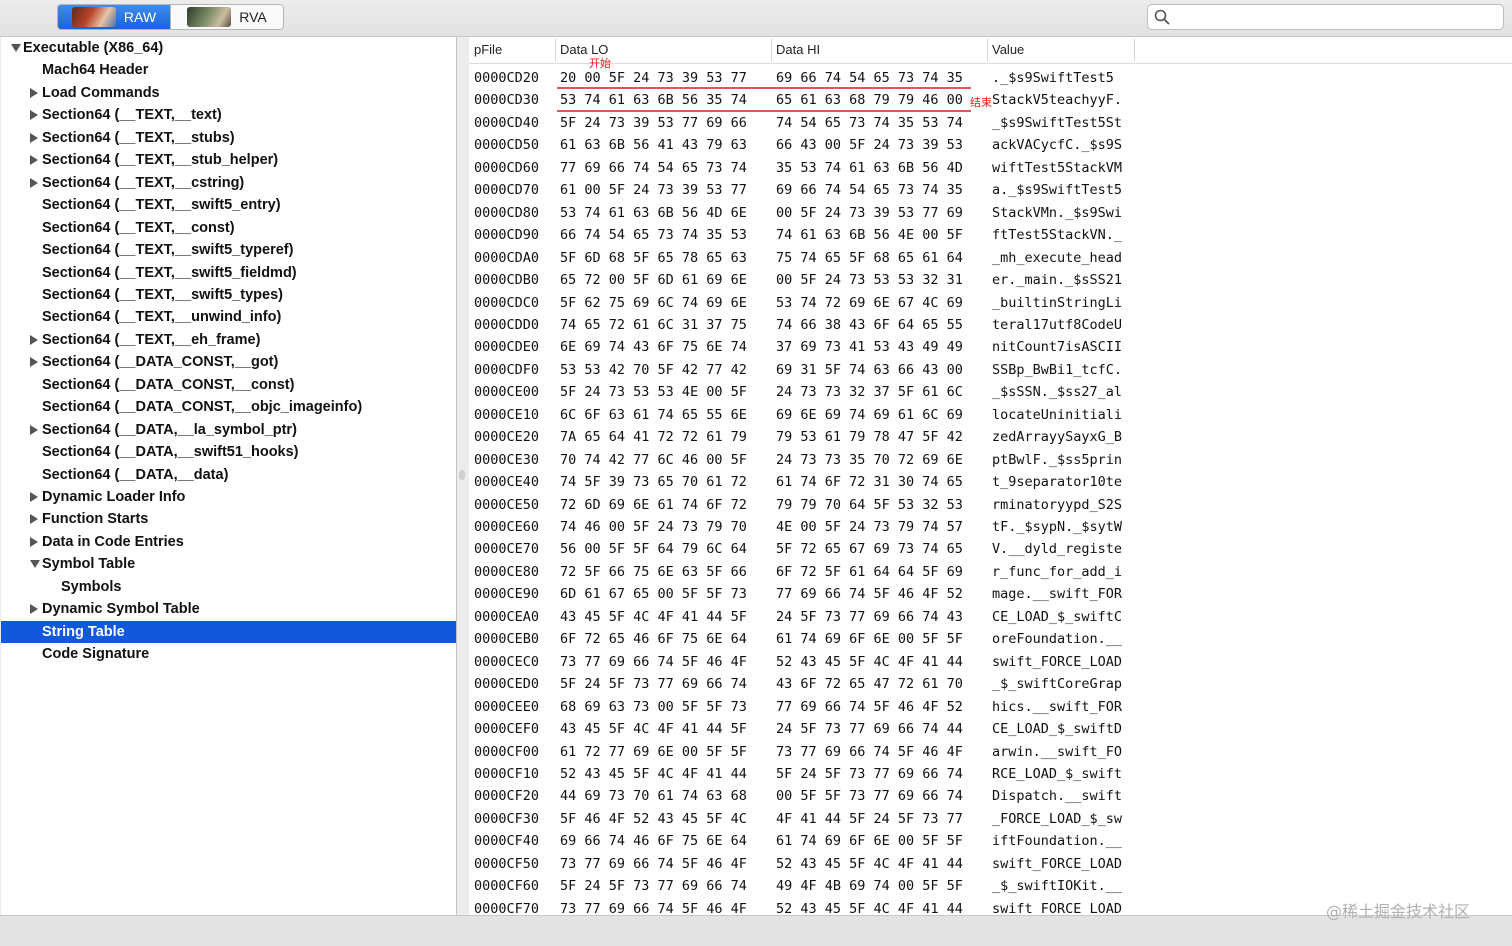 The width and height of the screenshot is (1512, 946). I want to click on cell-data-lo: 43 45 5F 4C 4F 41 44 5F, so click(653, 729).